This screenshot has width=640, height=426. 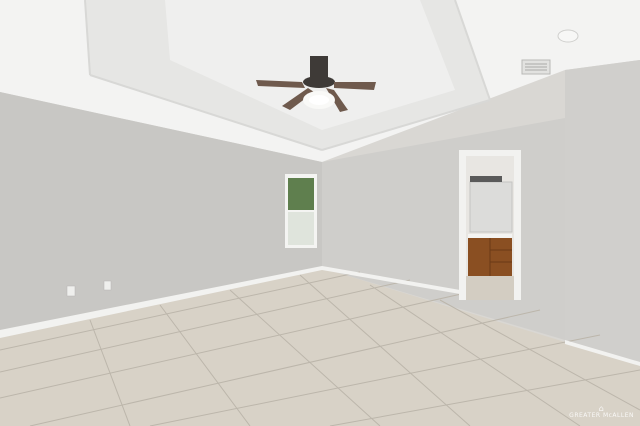 What do you see at coordinates (486, 179) in the screenshot?
I see `vanity-light` at bounding box center [486, 179].